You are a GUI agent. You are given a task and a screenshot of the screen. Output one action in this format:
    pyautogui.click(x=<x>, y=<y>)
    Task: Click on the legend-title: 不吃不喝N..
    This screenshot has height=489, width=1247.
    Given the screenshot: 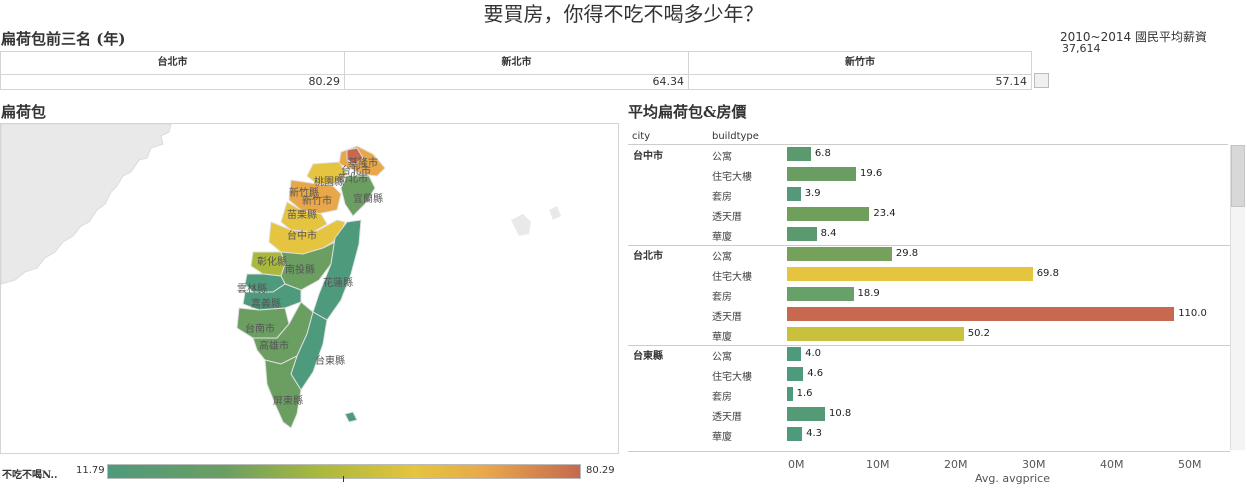 What is the action you would take?
    pyautogui.click(x=30, y=475)
    